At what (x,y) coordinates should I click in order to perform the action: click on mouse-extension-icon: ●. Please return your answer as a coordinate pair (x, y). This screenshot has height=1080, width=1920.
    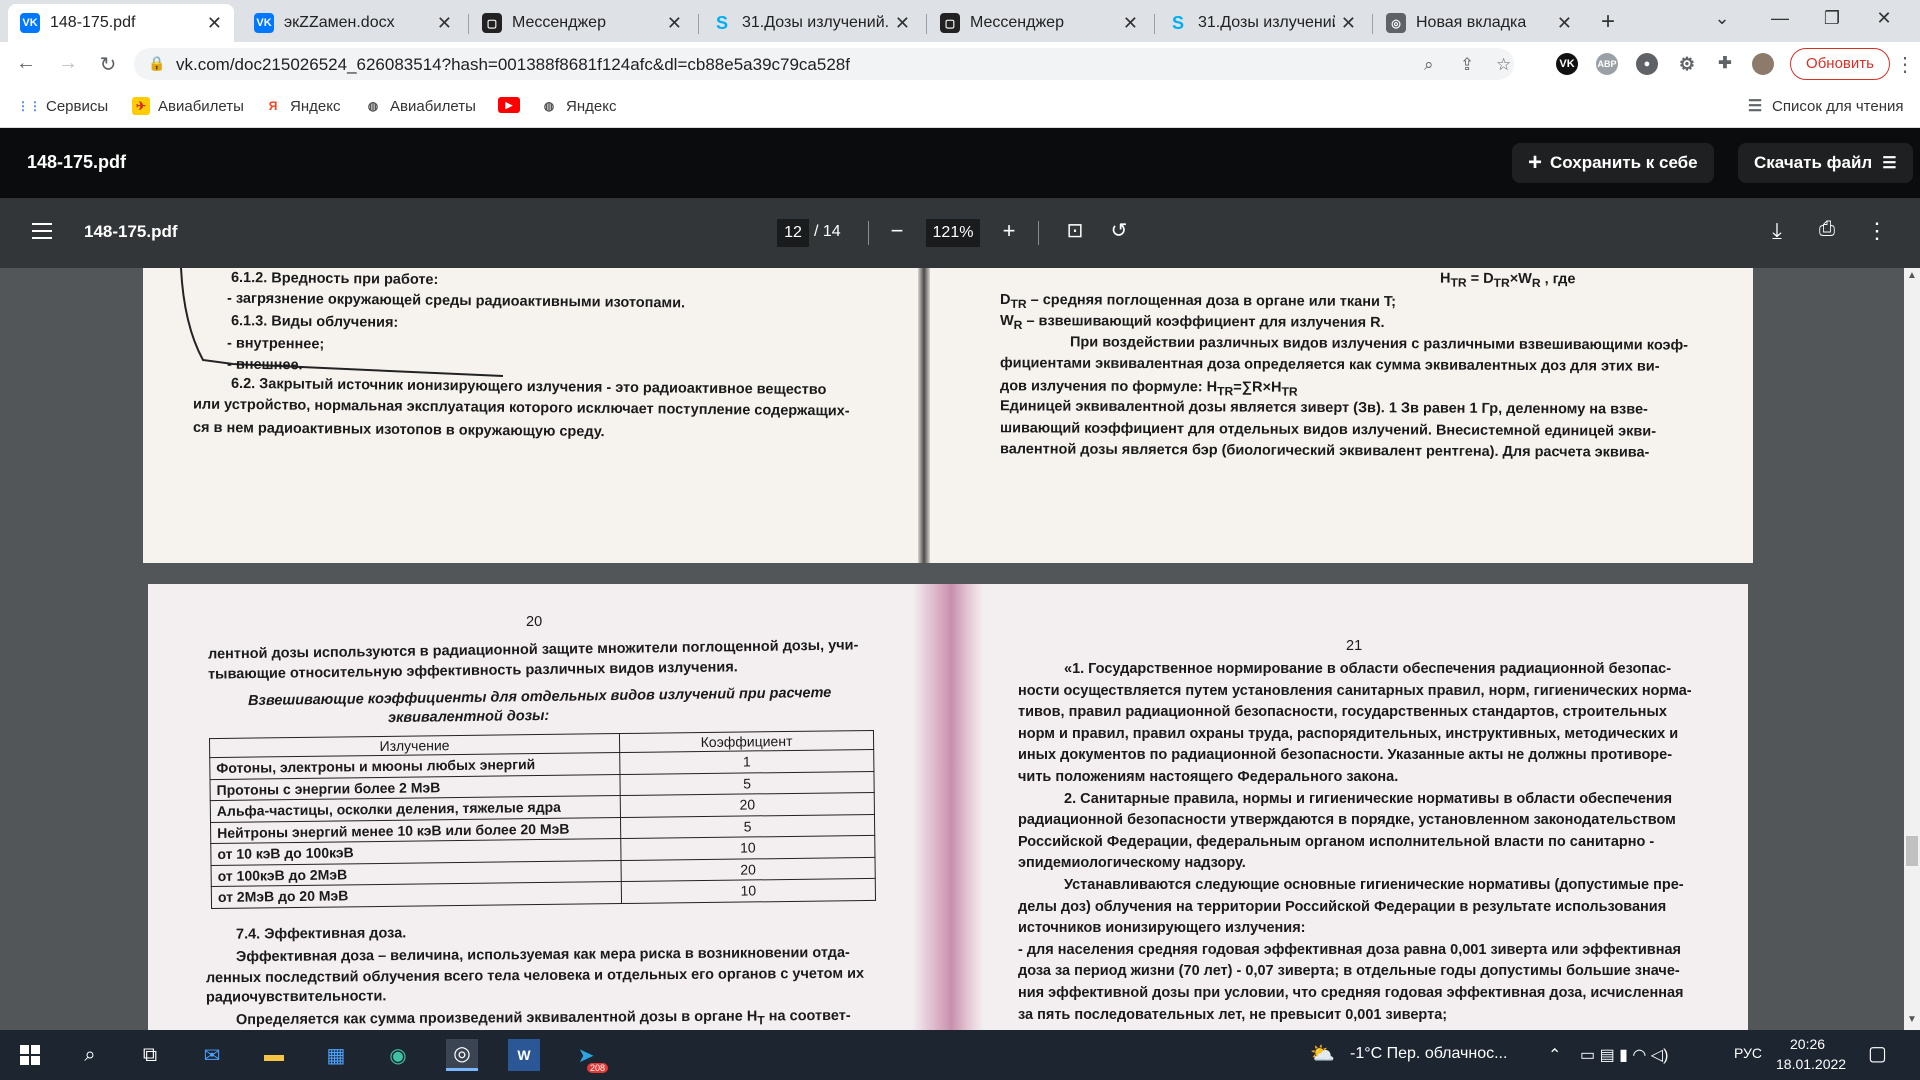
    Looking at the image, I should click on (1647, 64).